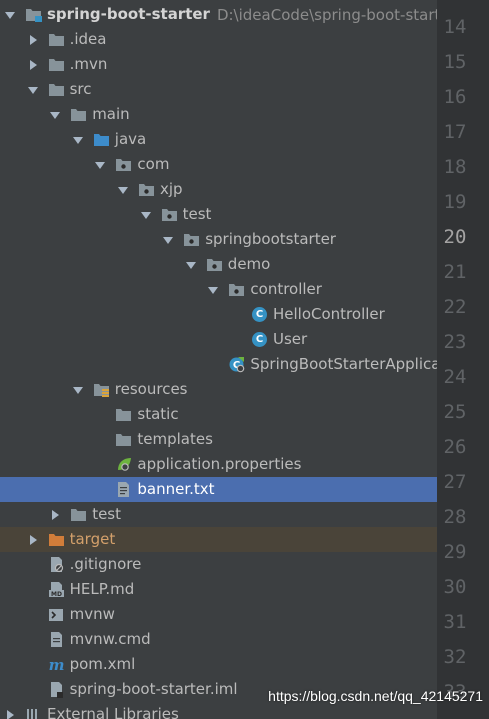 The width and height of the screenshot is (489, 719). I want to click on tree-row-hellocontroller: C HelloController, so click(218, 314).